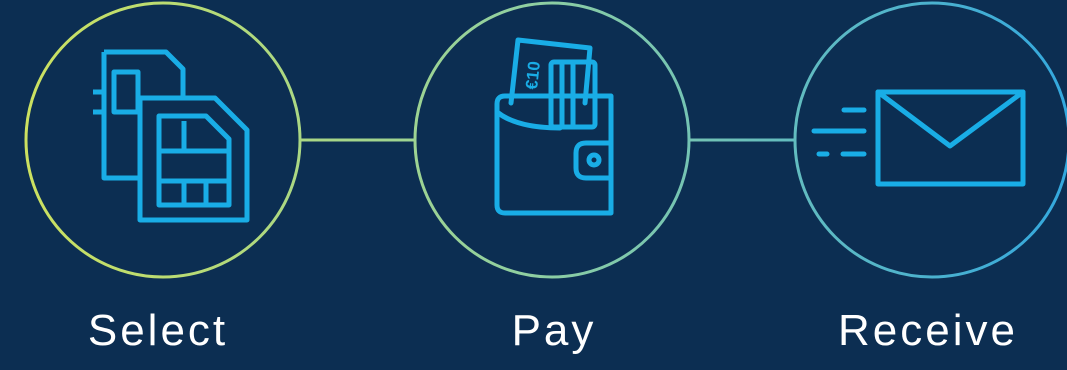 This screenshot has width=1067, height=370. Describe the element at coordinates (554, 126) in the screenshot. I see `wallet-icon` at that location.